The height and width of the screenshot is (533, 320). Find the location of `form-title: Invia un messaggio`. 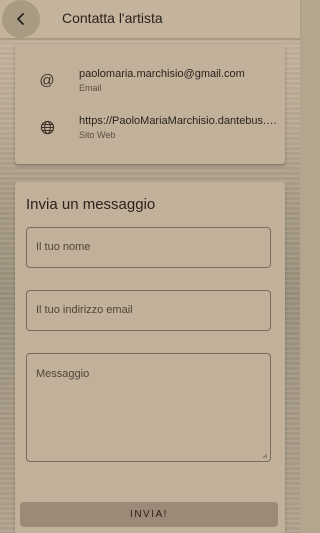

form-title: Invia un messaggio is located at coordinates (91, 204).